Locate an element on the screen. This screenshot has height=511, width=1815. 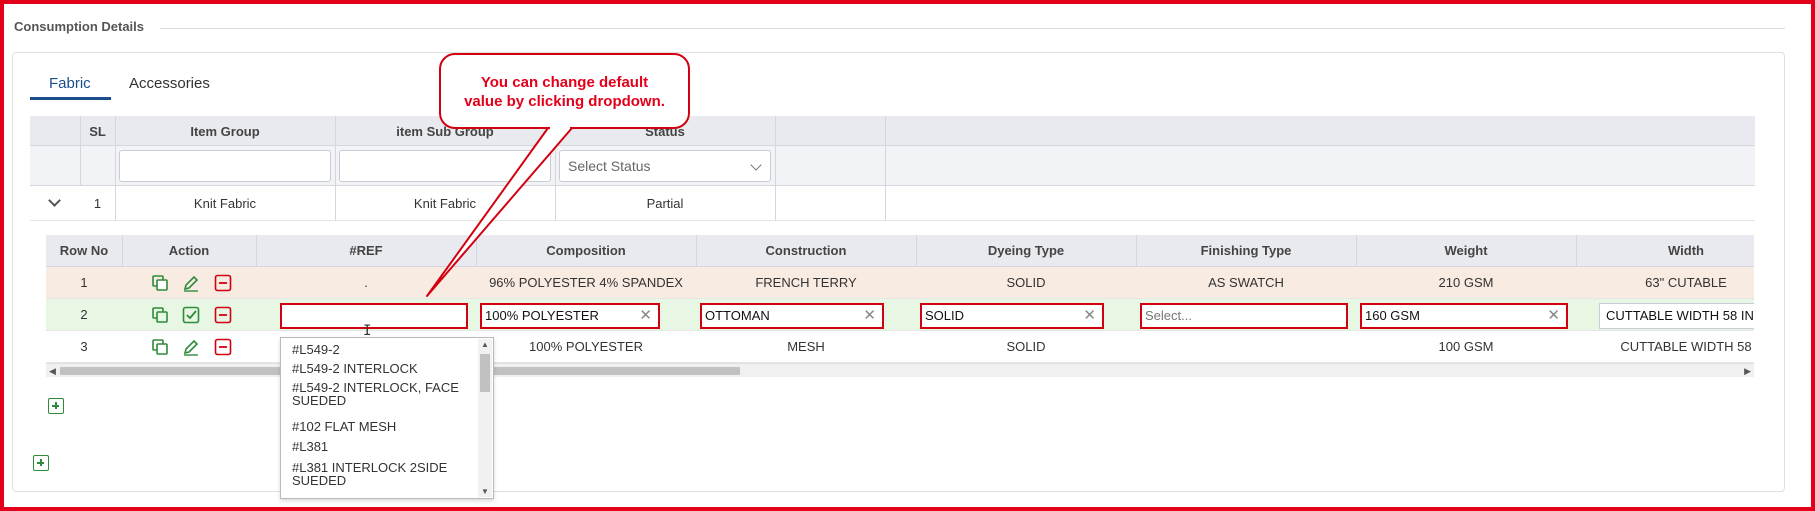
column-header-ref: #REF is located at coordinates (366, 250).